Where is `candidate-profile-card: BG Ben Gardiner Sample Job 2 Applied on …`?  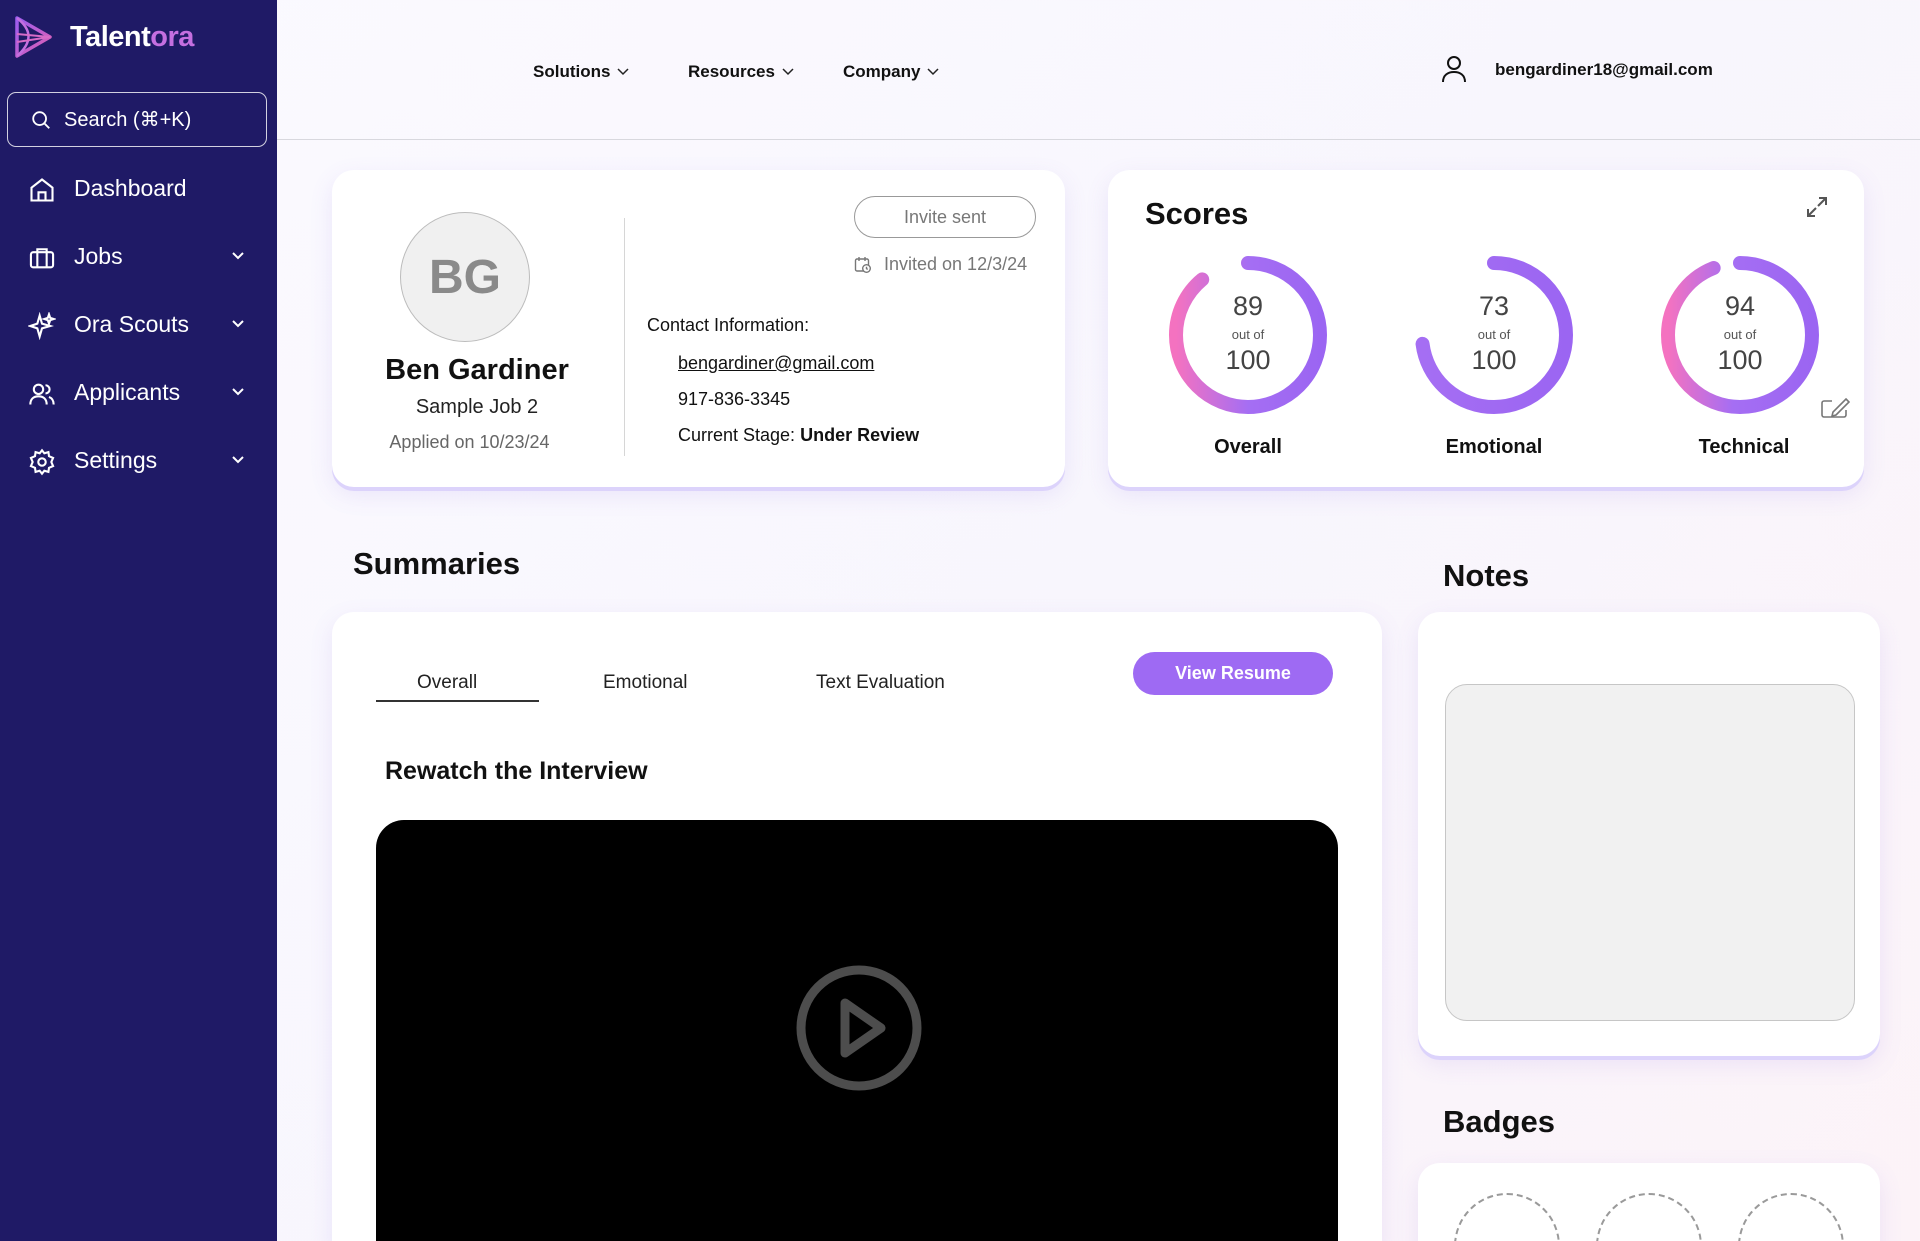
candidate-profile-card: BG Ben Gardiner Sample Job 2 Applied on … is located at coordinates (698, 328).